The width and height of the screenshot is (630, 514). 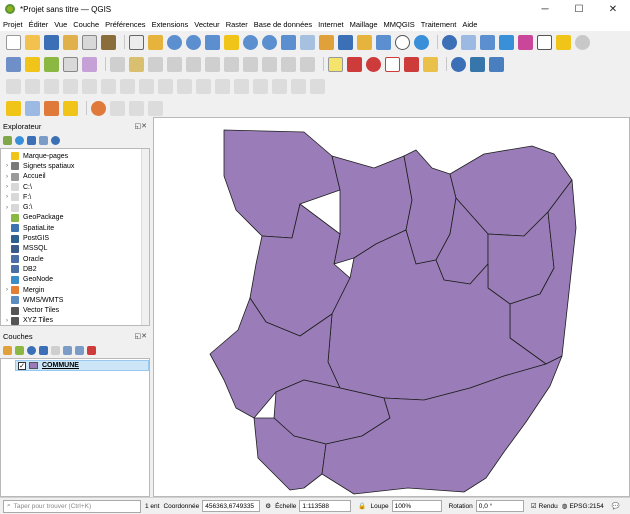 I want to click on collapse-all-icon, so click(x=79, y=350).